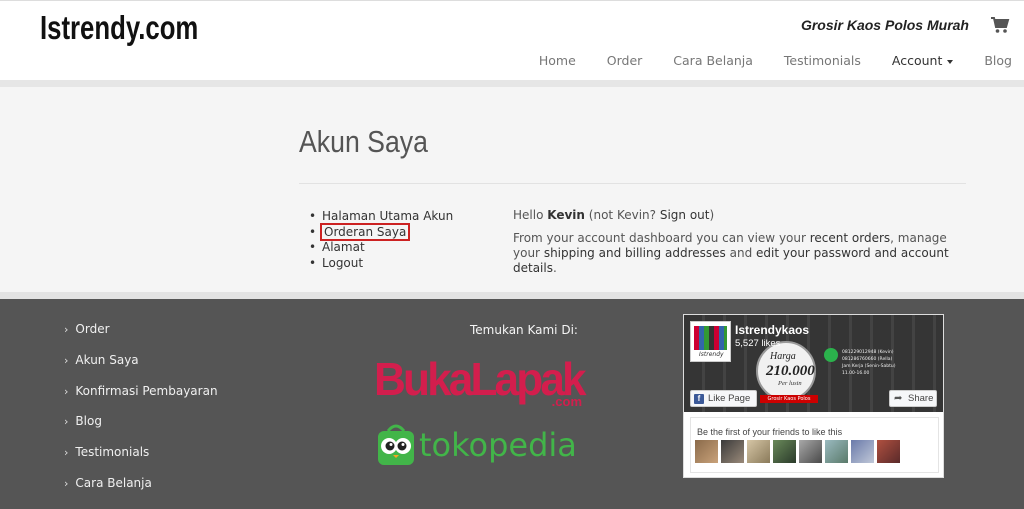 This screenshot has height=509, width=1024. What do you see at coordinates (498, 445) in the screenshot?
I see `tokopedia-wordmark: tokopedia` at bounding box center [498, 445].